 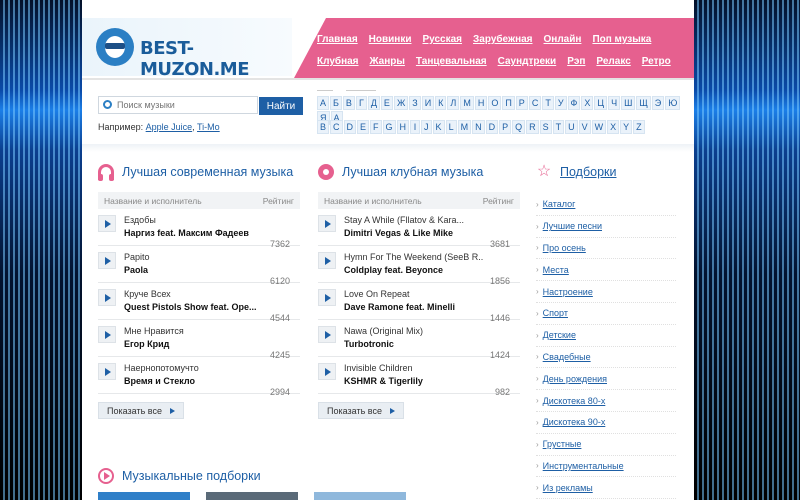 What do you see at coordinates (373, 103) in the screenshot?
I see `alphabet-letter: Д` at bounding box center [373, 103].